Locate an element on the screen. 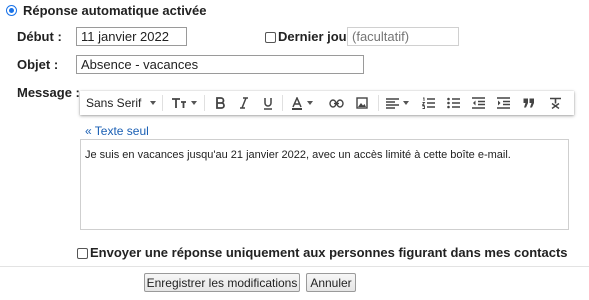  bulleted-list-icon is located at coordinates (453, 103).